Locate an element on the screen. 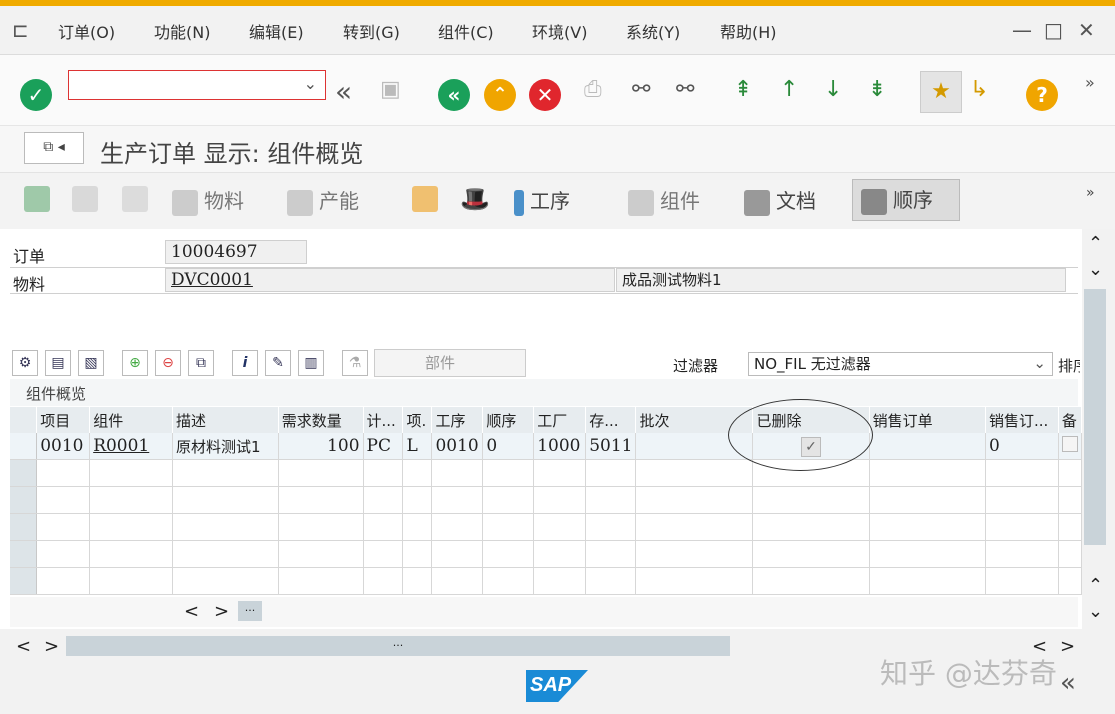  system-menu-icon: ⧉ ◂ is located at coordinates (54, 148).